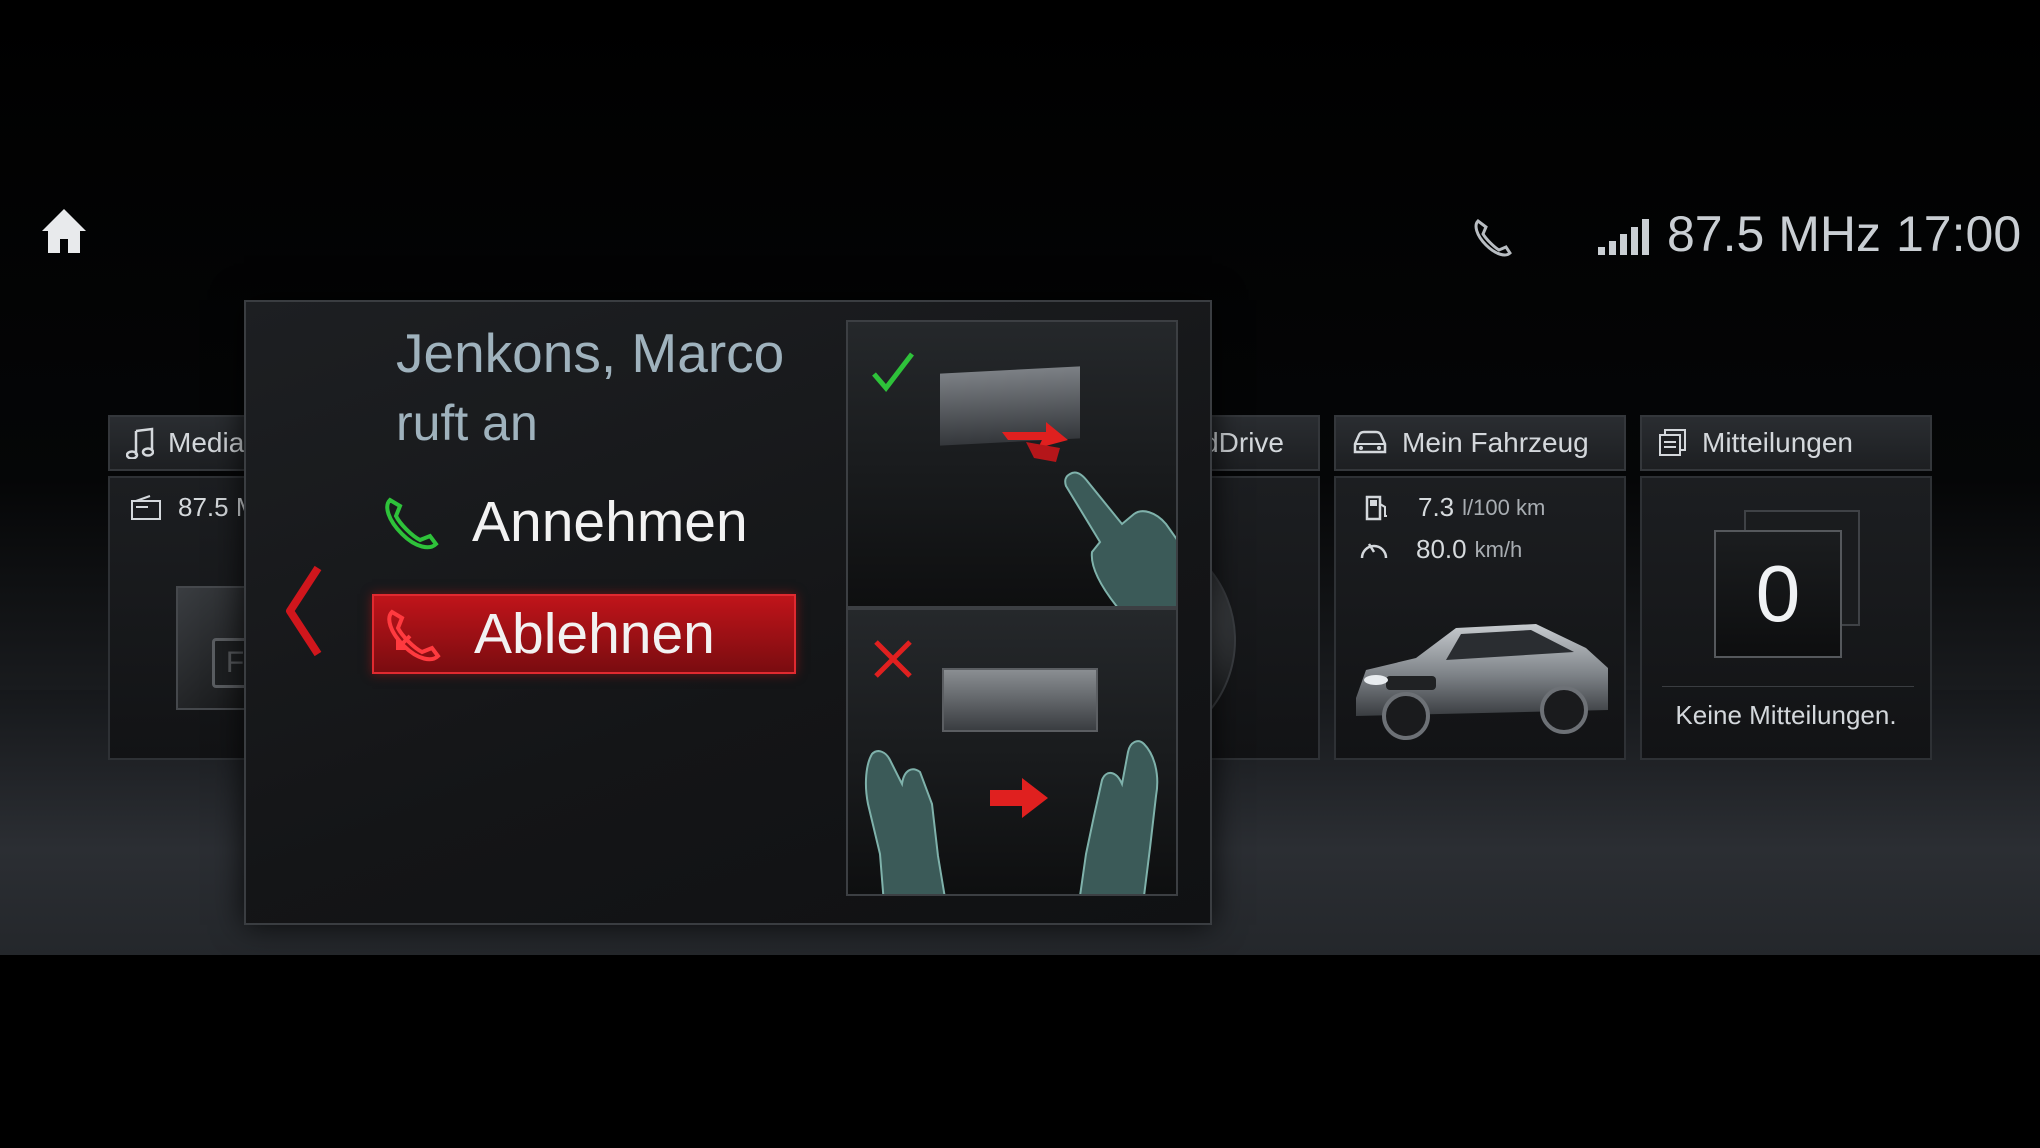 The width and height of the screenshot is (2040, 1148). I want to click on speedometer-icon, so click(1374, 550).